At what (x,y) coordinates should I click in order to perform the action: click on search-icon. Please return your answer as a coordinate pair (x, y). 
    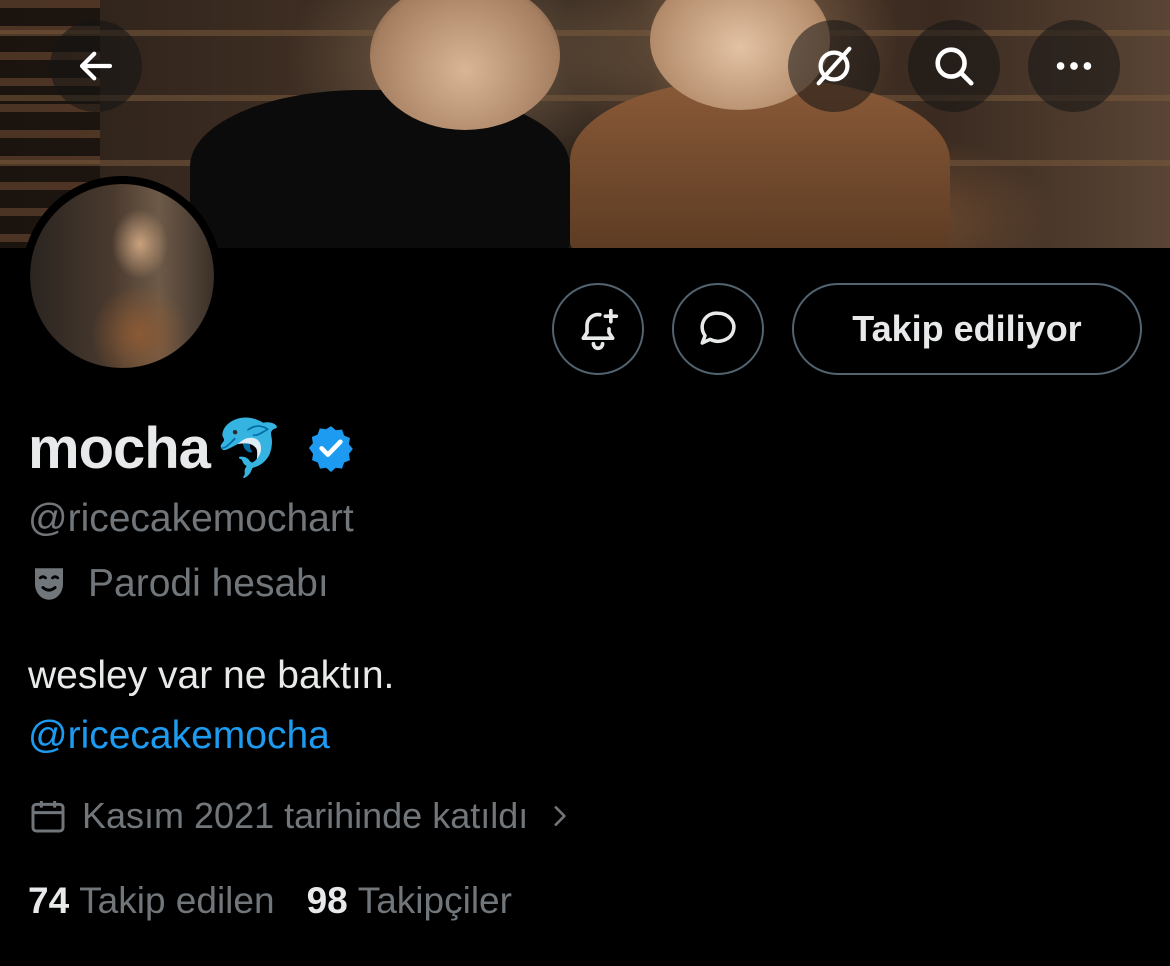
    Looking at the image, I should click on (954, 66).